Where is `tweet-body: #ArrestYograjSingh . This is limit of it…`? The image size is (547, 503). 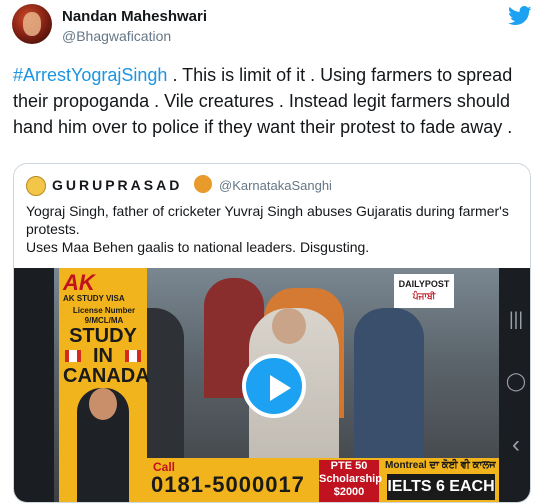 tweet-body: #ArrestYograjSingh . This is limit of it… is located at coordinates (273, 101).